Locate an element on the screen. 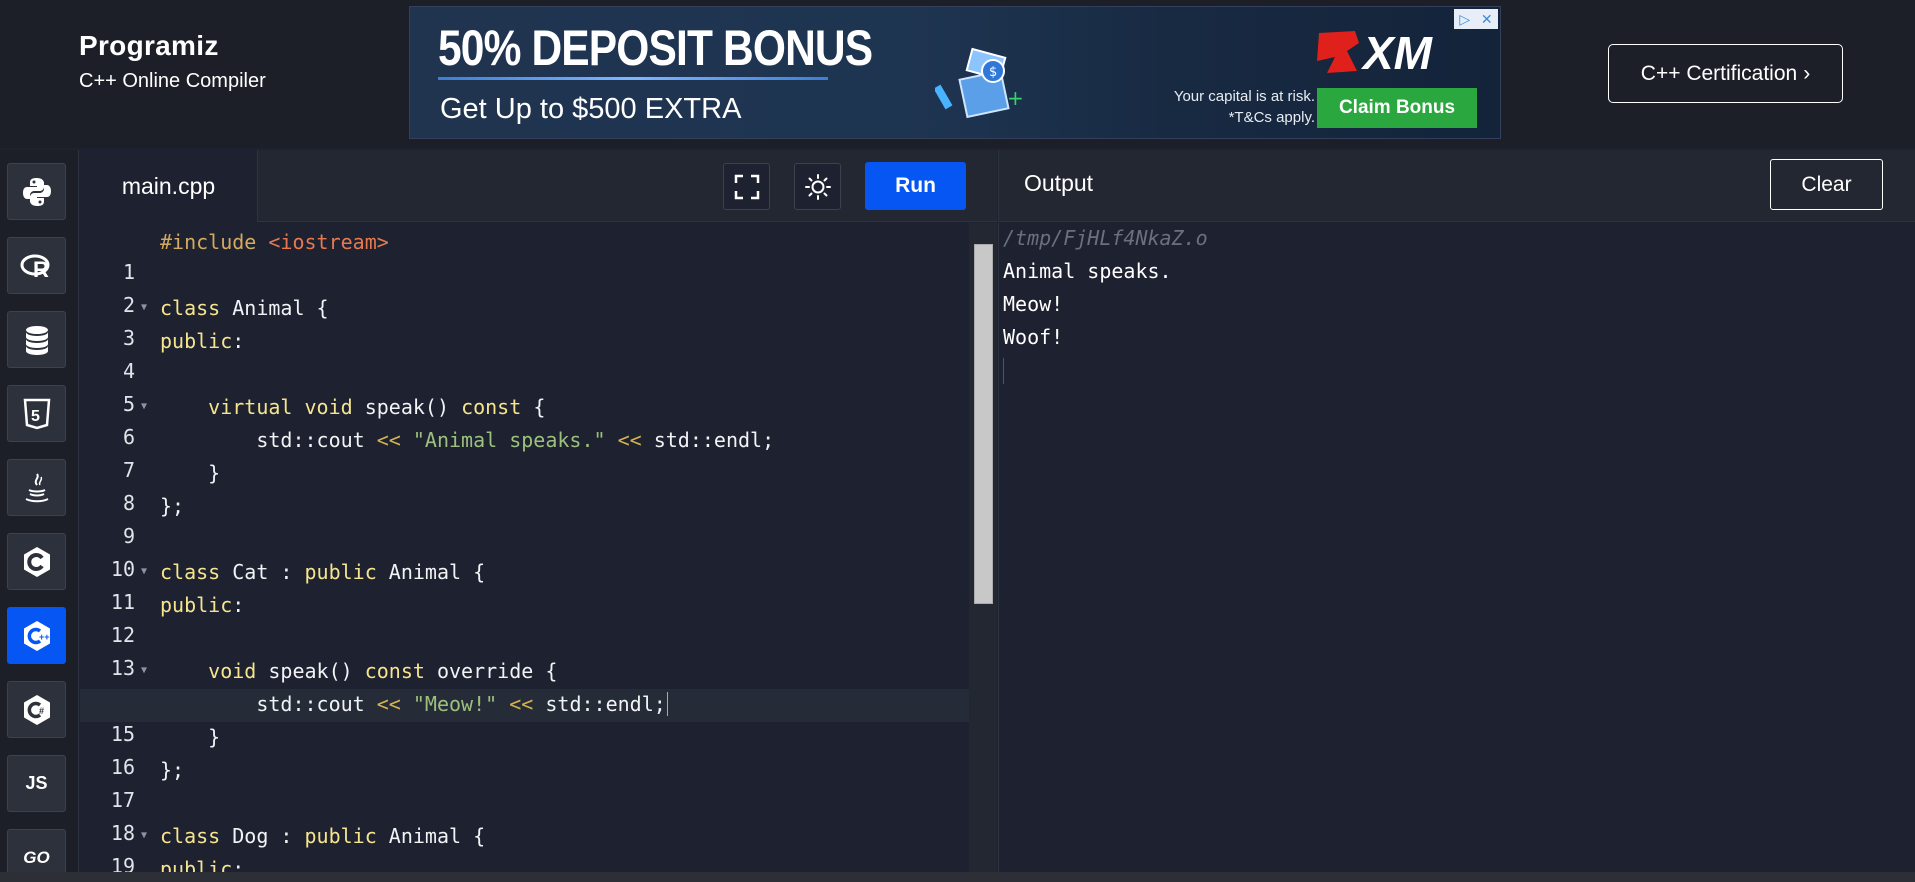  code-line: 8 } is located at coordinates (525, 486).